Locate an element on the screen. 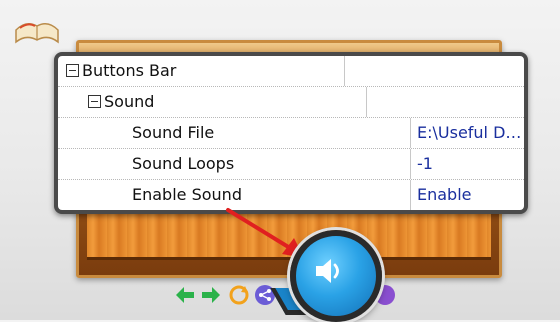  enable-sound-value: Enable is located at coordinates (467, 195).